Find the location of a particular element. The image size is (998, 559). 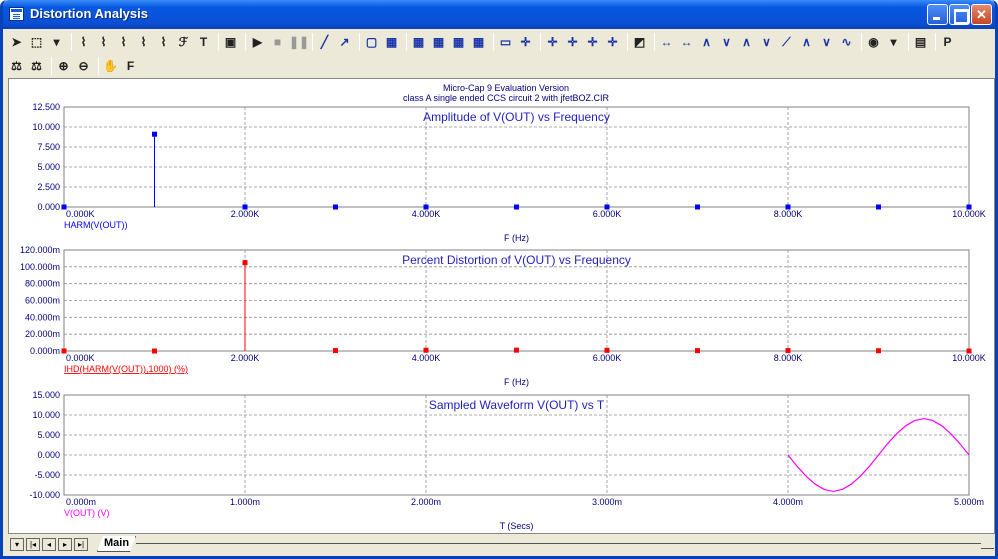

y-tick-label: 2.500 is located at coordinates (48, 187).